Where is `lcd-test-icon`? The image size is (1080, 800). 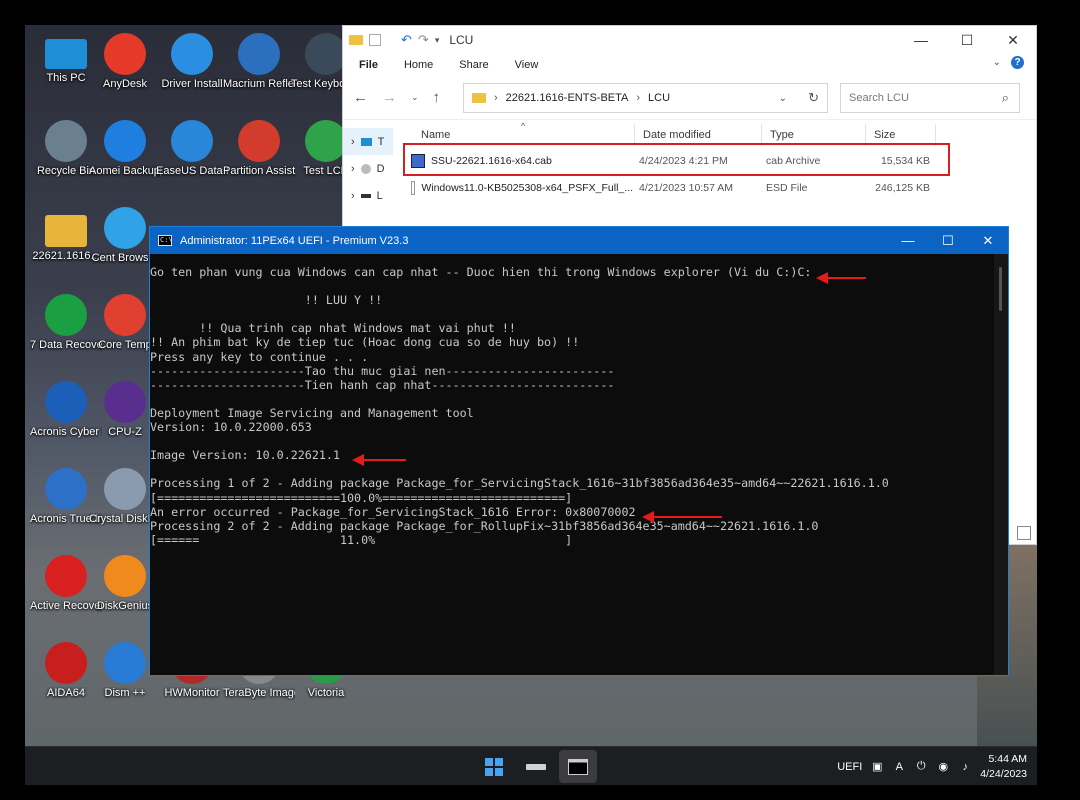 lcd-test-icon is located at coordinates (326, 141).